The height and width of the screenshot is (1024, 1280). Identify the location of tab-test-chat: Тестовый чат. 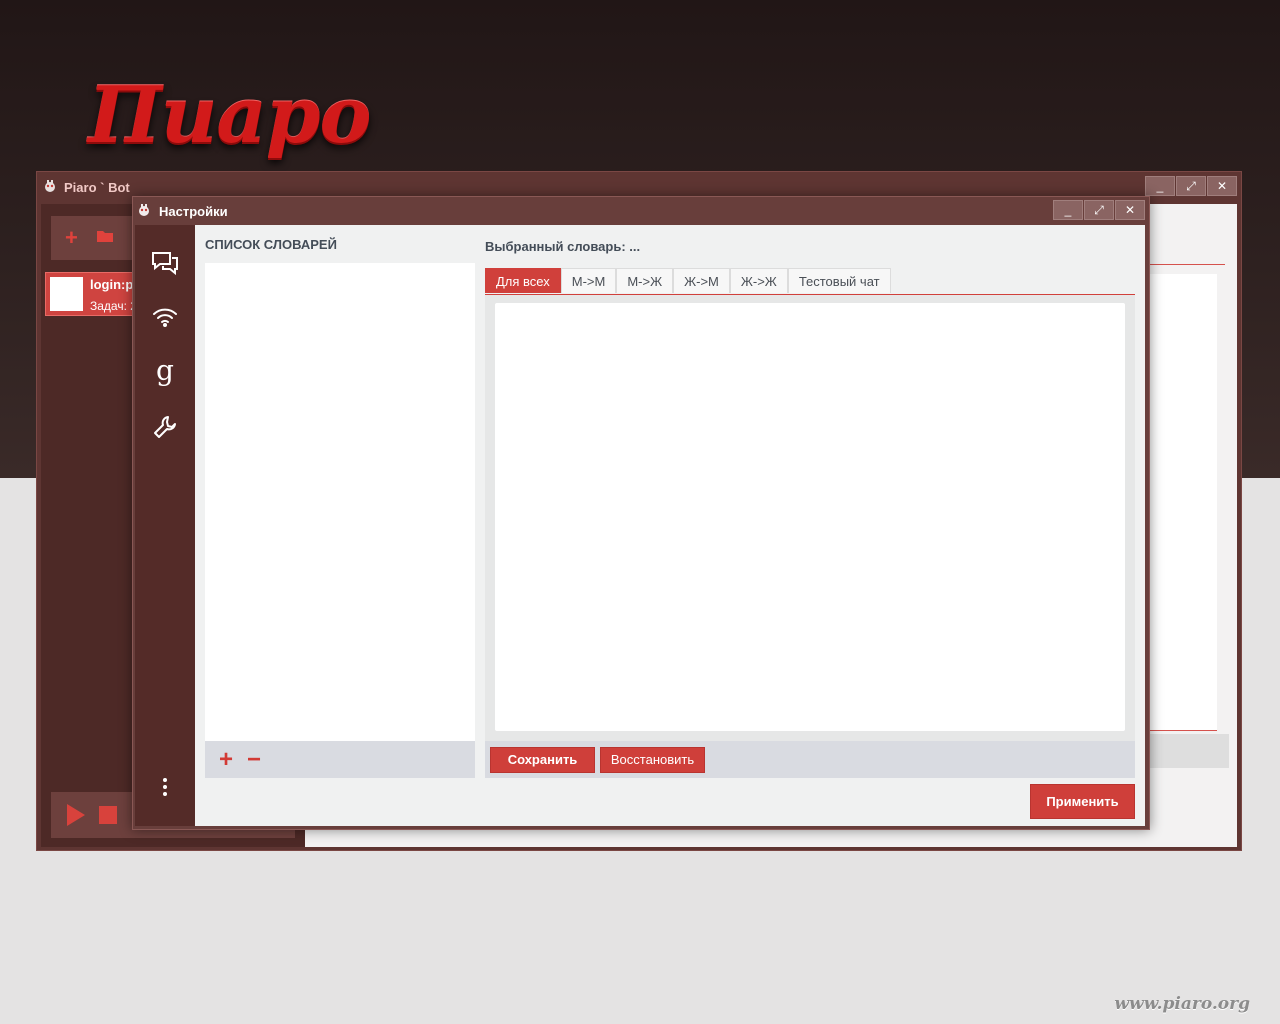
(839, 280).